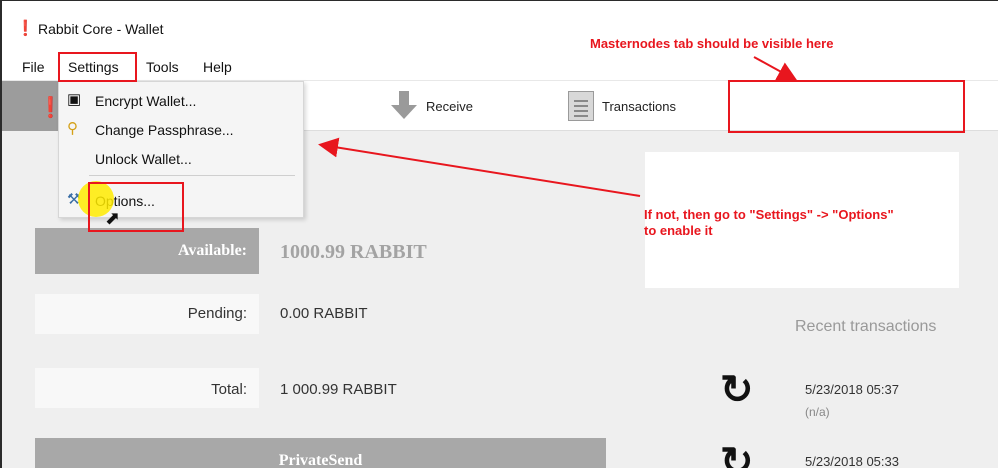 This screenshot has width=998, height=468. I want to click on privatesend-header: PrivateSend, so click(320, 453).